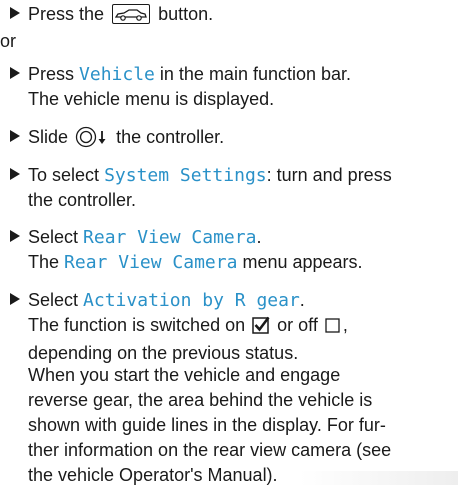 The image size is (458, 488). I want to click on page-edge-shade, so click(379, 478).